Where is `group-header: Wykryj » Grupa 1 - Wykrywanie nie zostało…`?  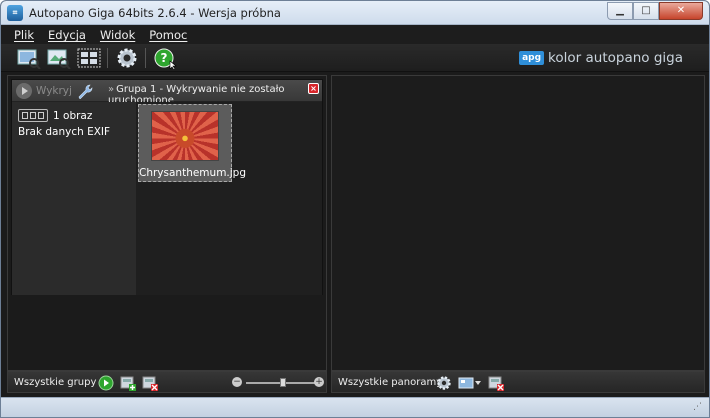 group-header: Wykryj » Grupa 1 - Wykrywanie nie zostało… is located at coordinates (167, 93).